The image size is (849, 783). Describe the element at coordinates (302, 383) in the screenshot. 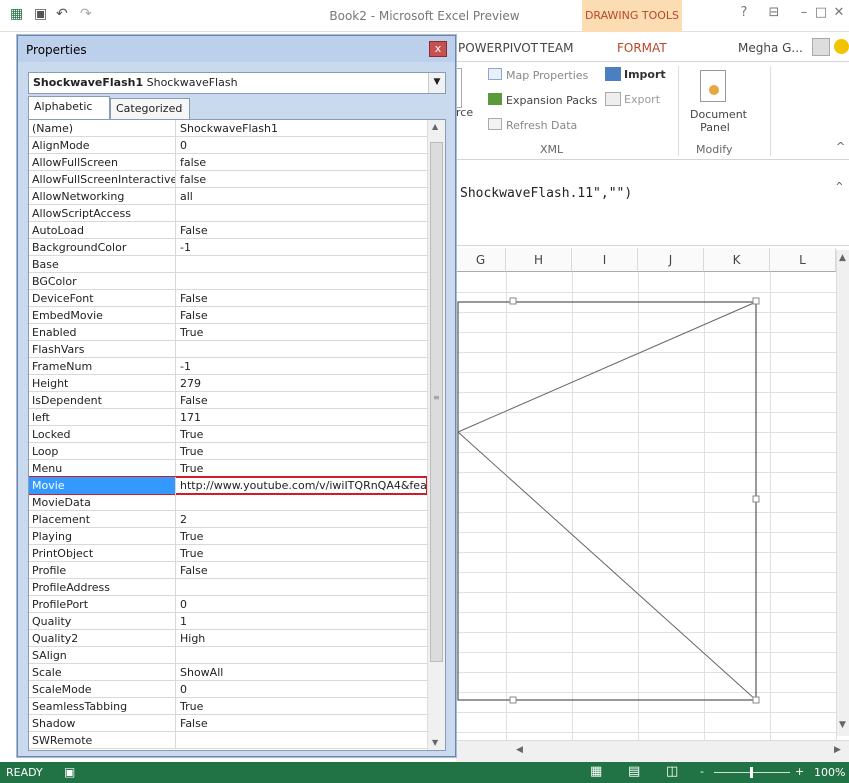

I see `property-value: 279` at that location.